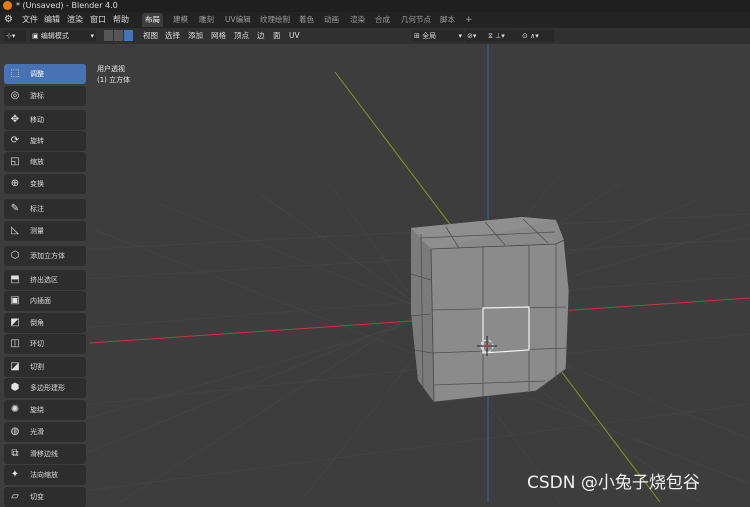 This screenshot has height=507, width=750. Describe the element at coordinates (429, 36) in the screenshot. I see `orientation-label: 全局` at that location.